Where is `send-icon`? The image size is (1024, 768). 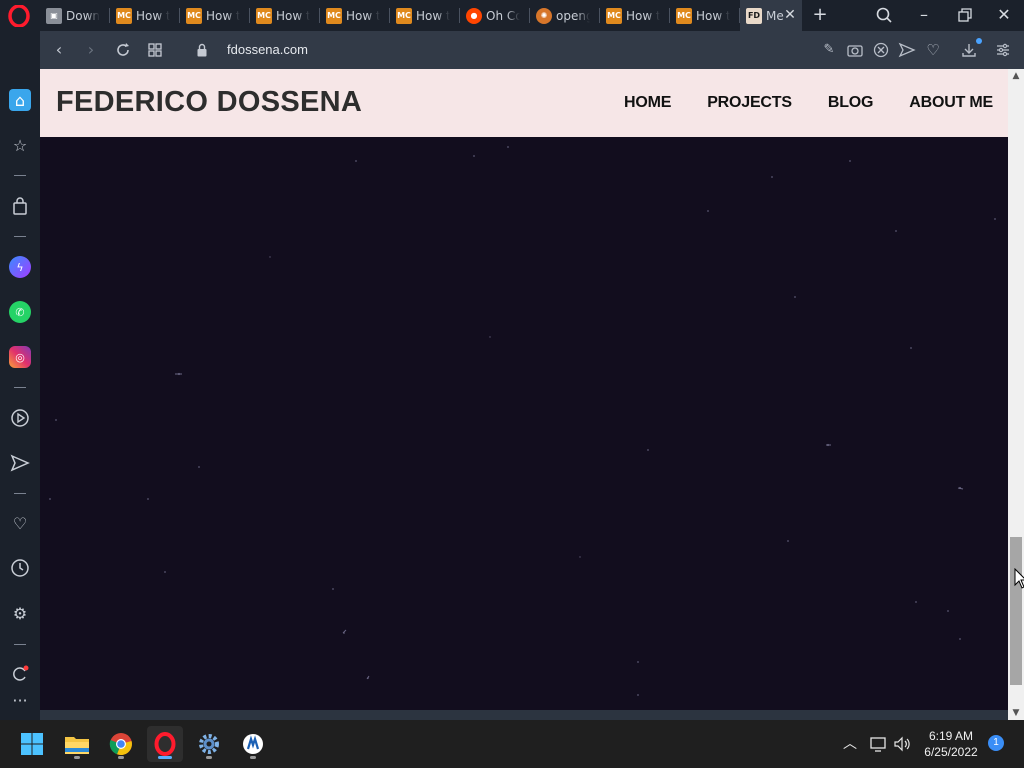 send-icon is located at coordinates (20, 463).